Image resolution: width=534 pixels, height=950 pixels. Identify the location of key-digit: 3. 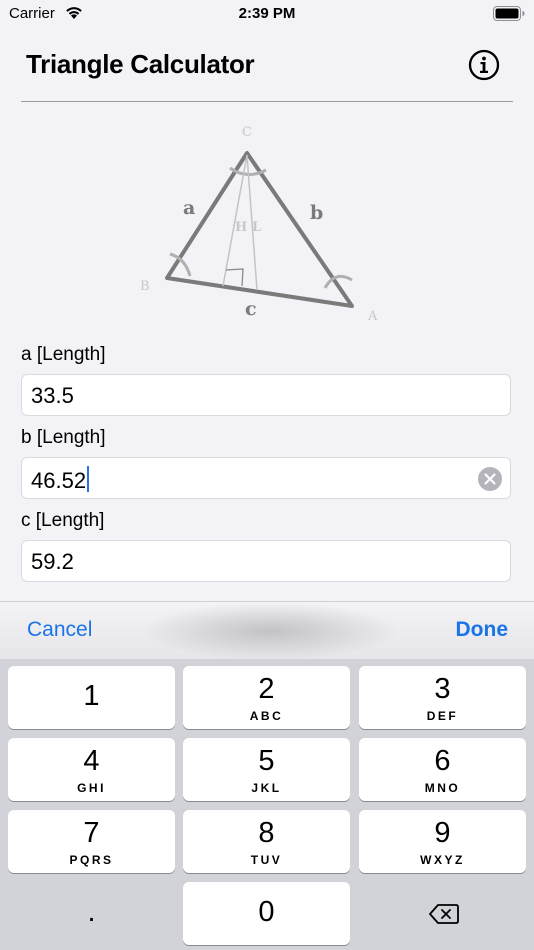
(442, 689).